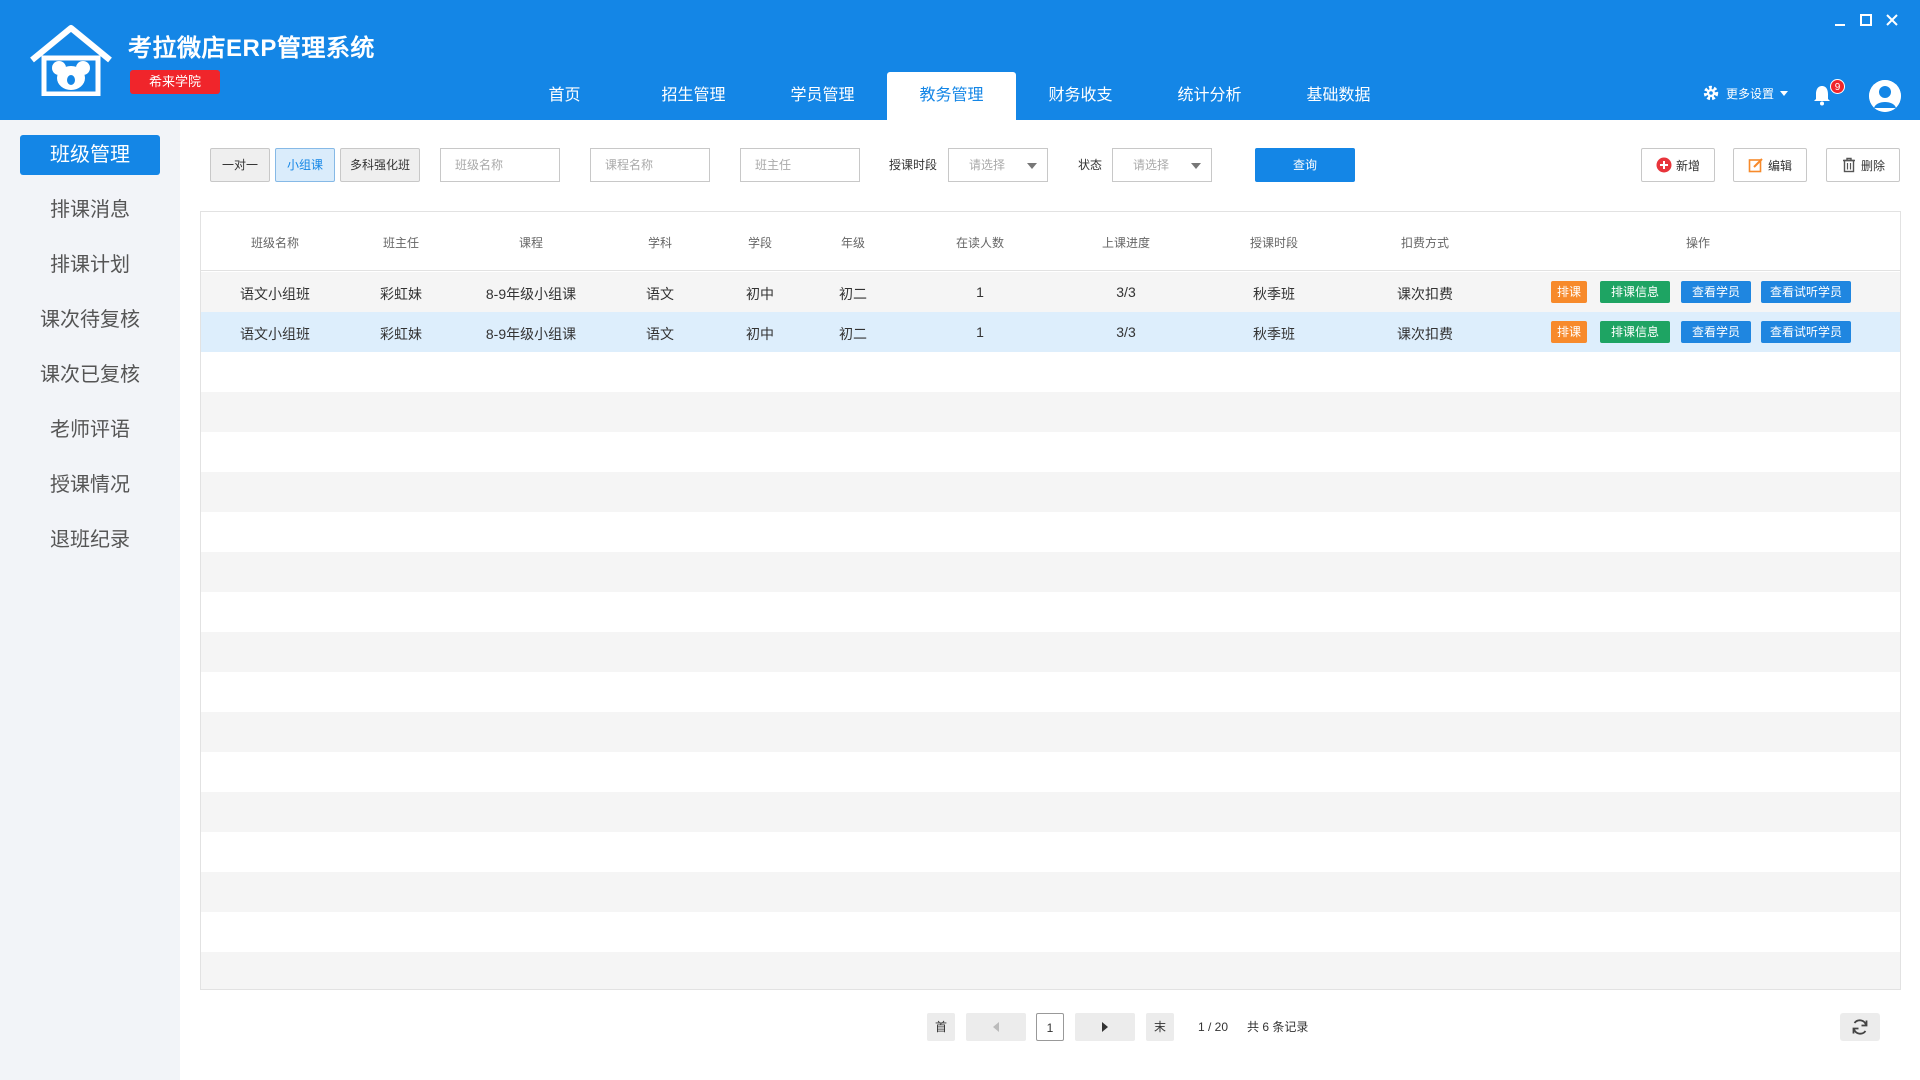  Describe the element at coordinates (90, 210) in the screenshot. I see `sidebar-item-schedule-messages: 排课消息` at that location.